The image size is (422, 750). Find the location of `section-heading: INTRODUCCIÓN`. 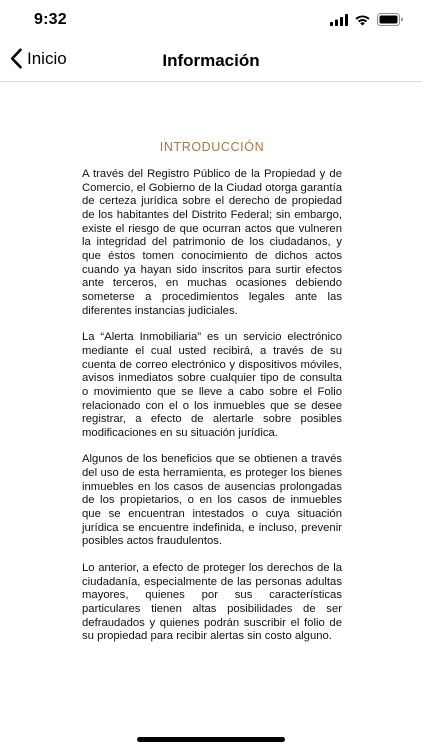

section-heading: INTRODUCCIÓN is located at coordinates (212, 147).